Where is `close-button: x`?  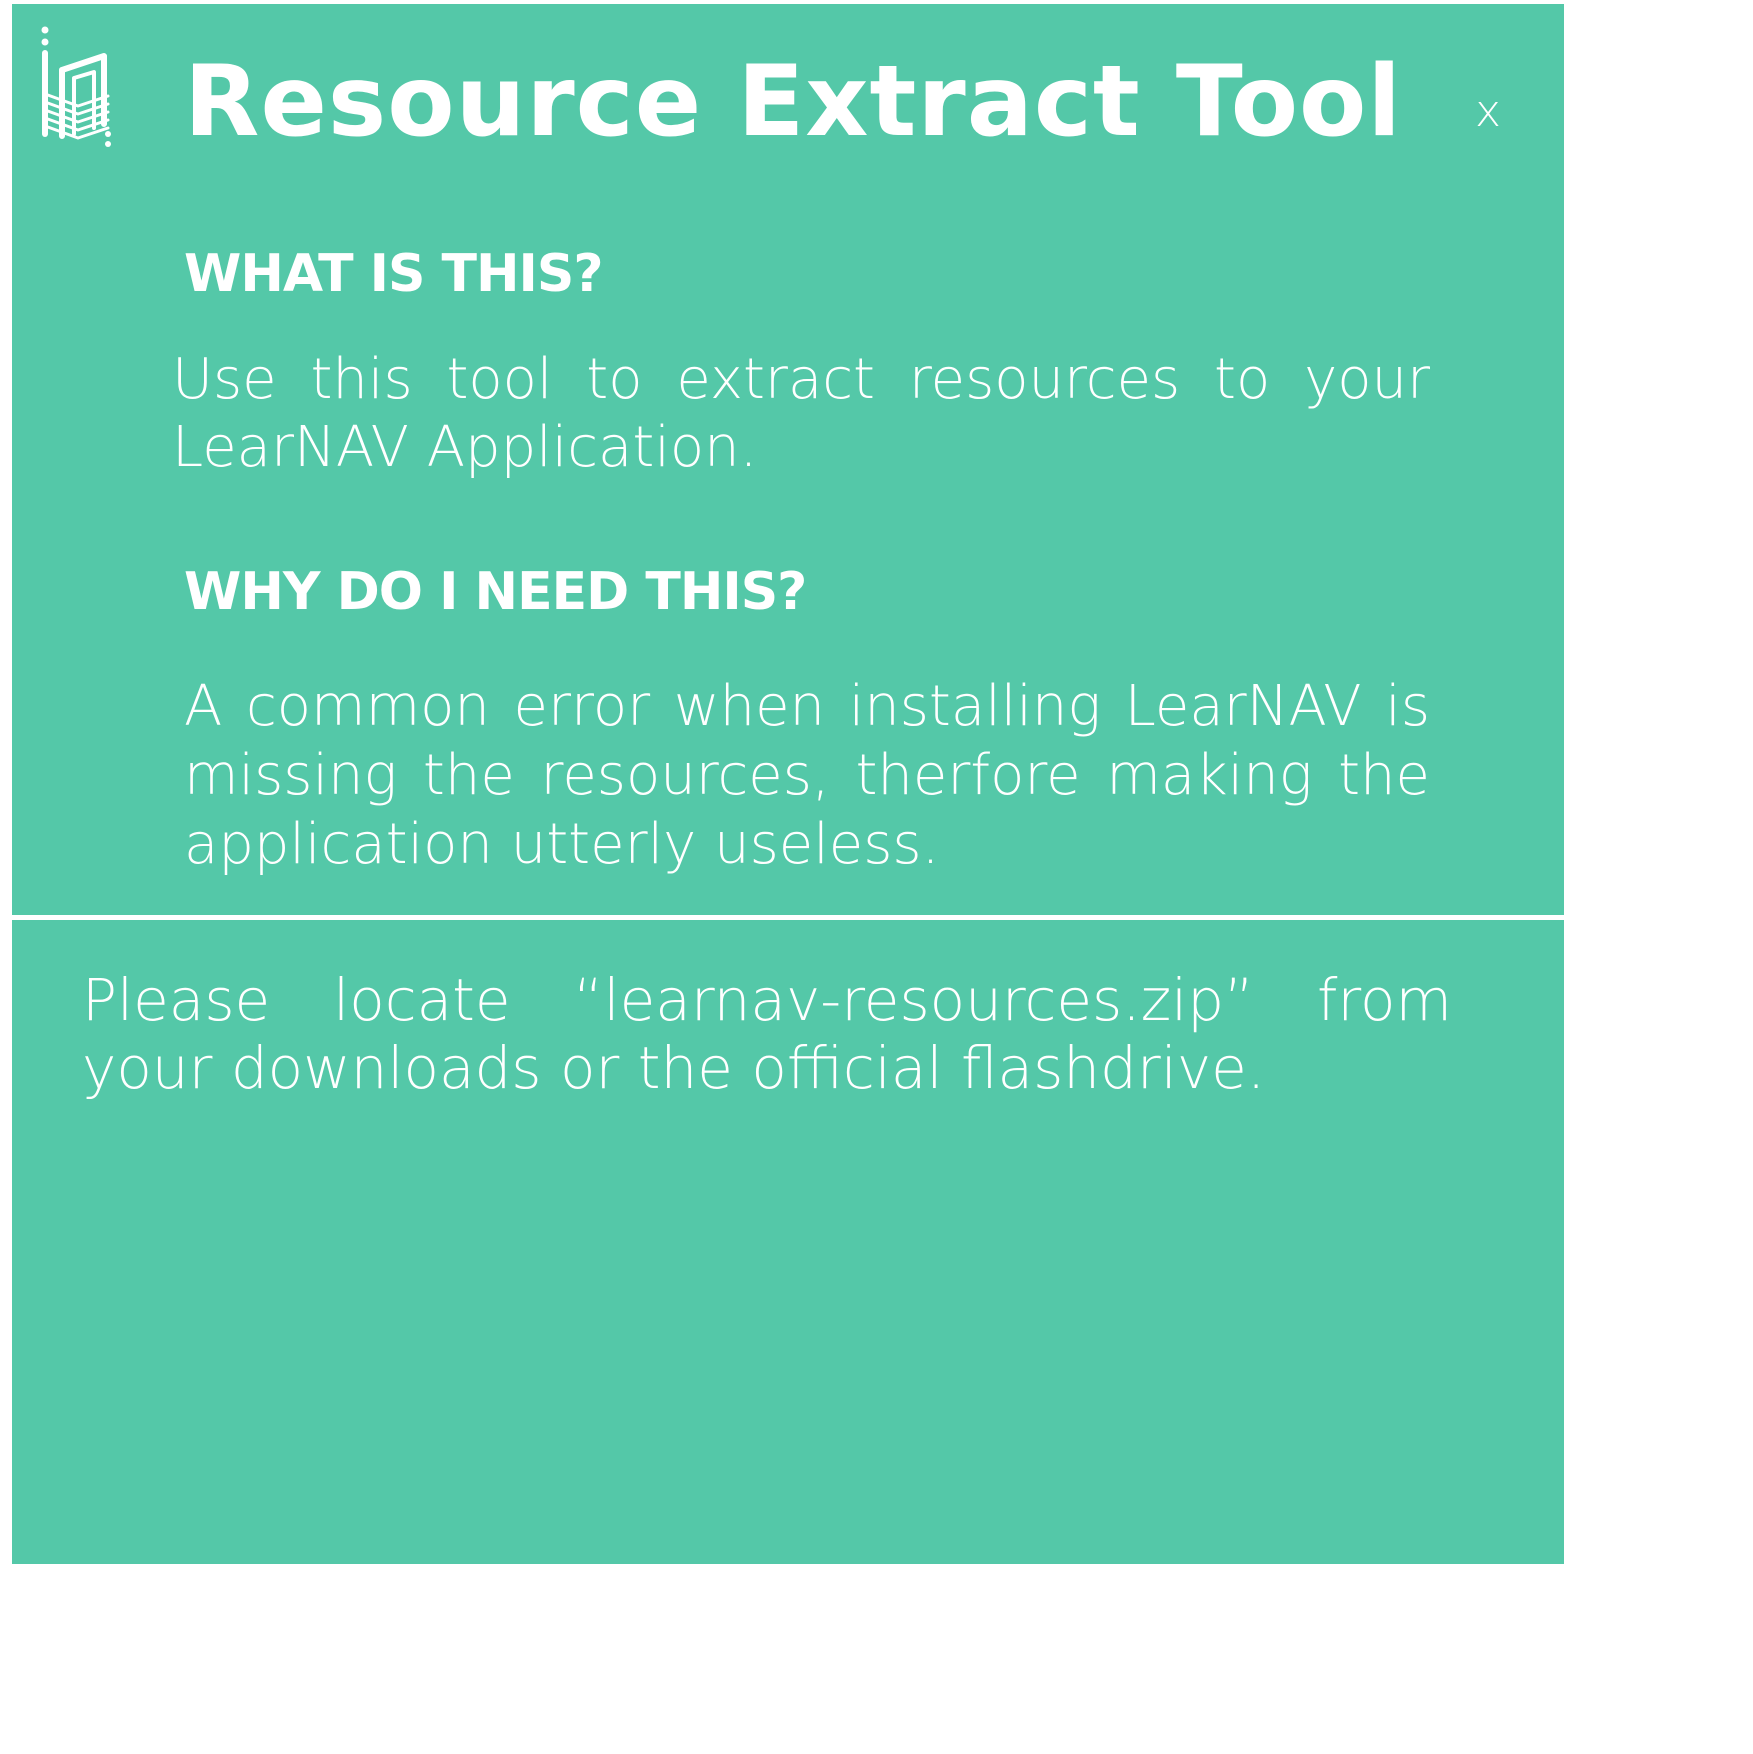
close-button: x is located at coordinates (1488, 112).